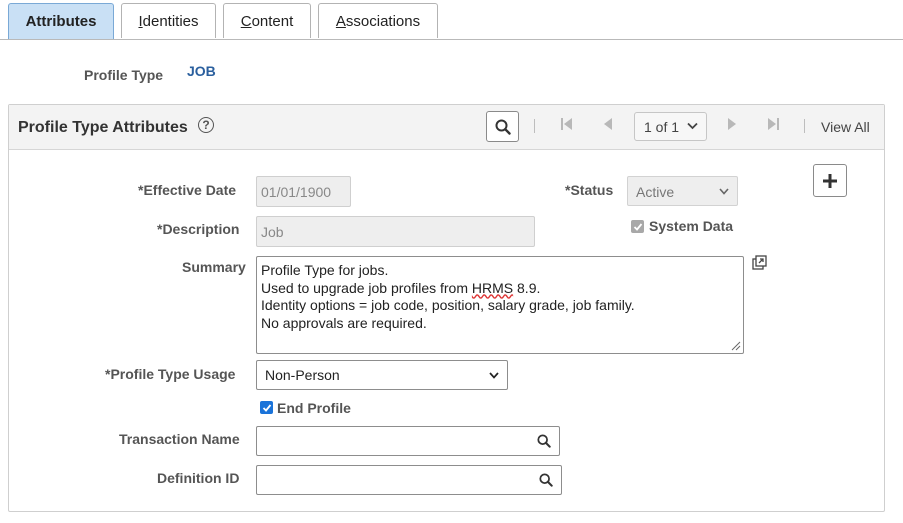 The width and height of the screenshot is (903, 523). I want to click on first-icon, so click(566, 124).